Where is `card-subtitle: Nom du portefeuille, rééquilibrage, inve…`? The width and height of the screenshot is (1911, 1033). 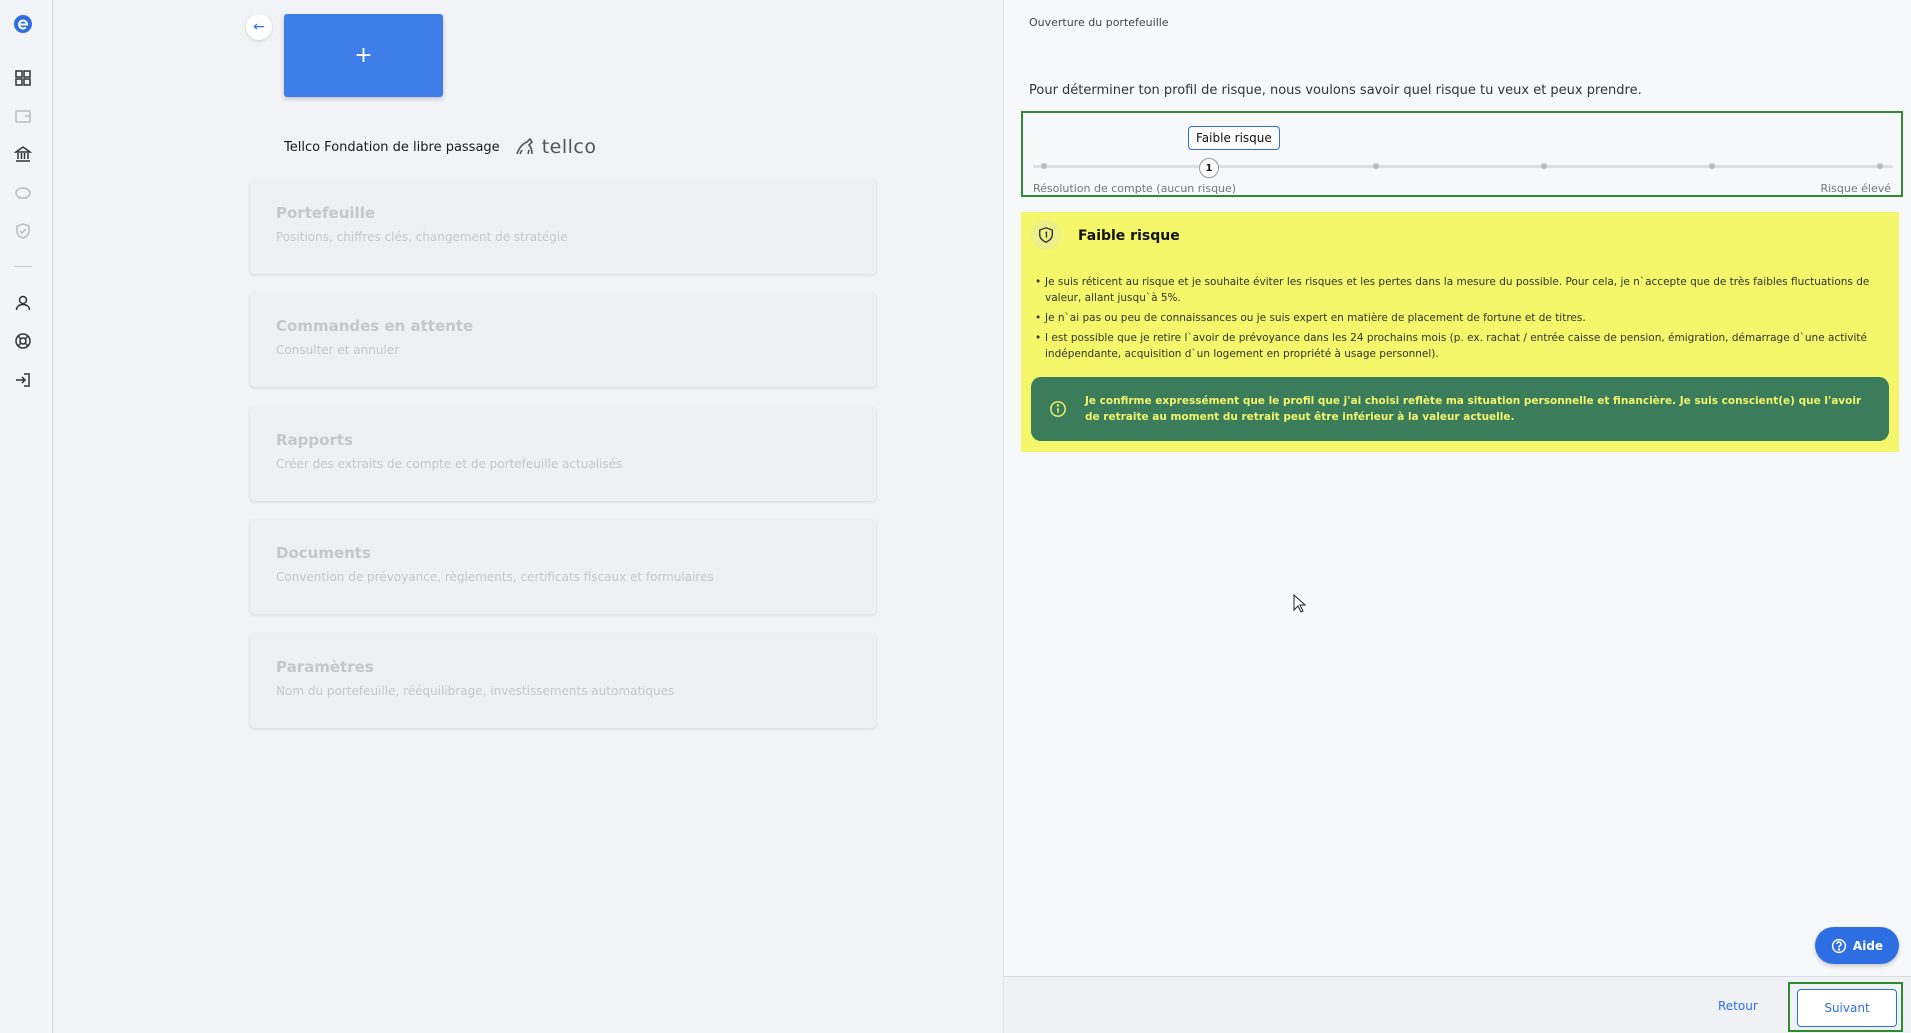
card-subtitle: Nom du portefeuille, rééquilibrage, inve… is located at coordinates (475, 691).